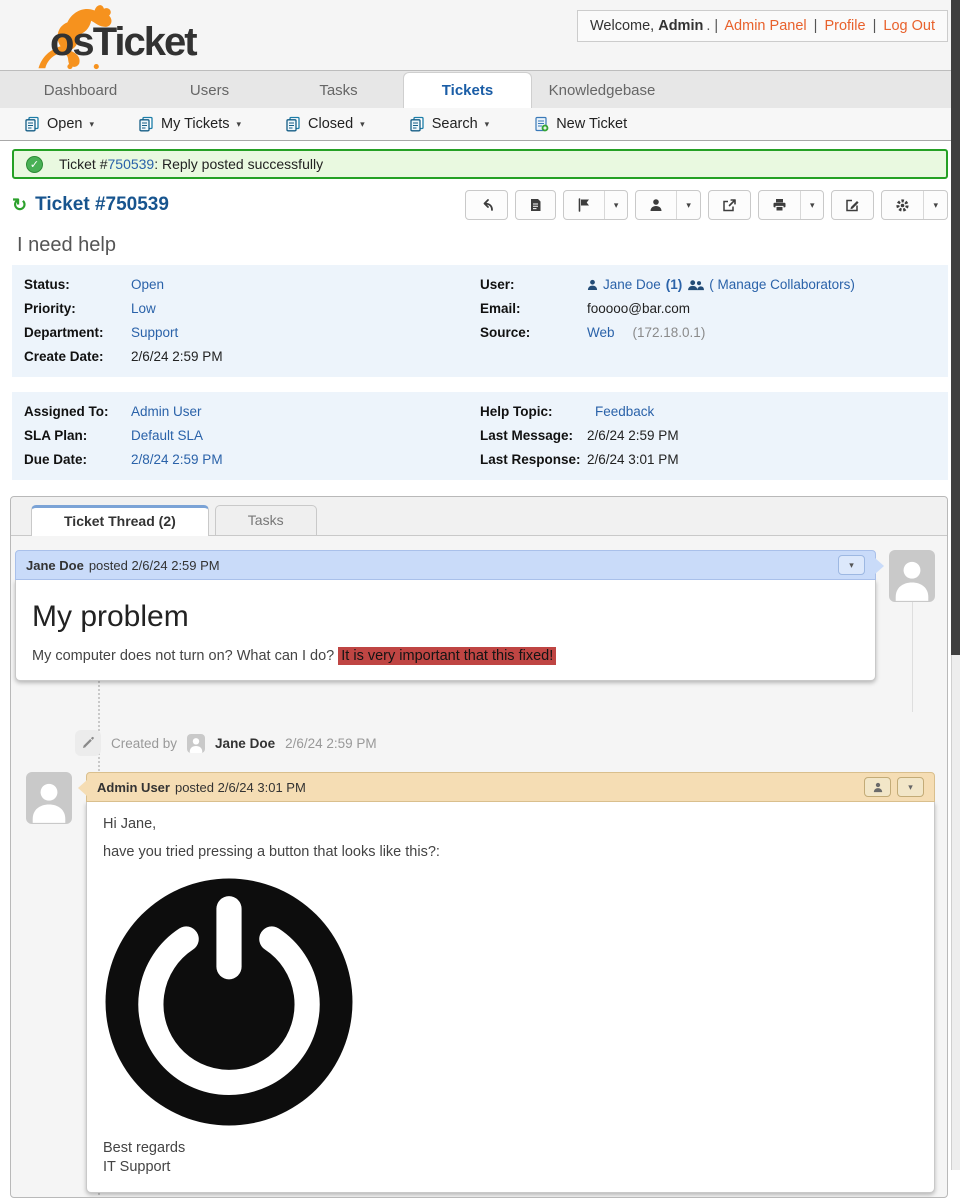  Describe the element at coordinates (584, 205) in the screenshot. I see `flag-icon` at that location.